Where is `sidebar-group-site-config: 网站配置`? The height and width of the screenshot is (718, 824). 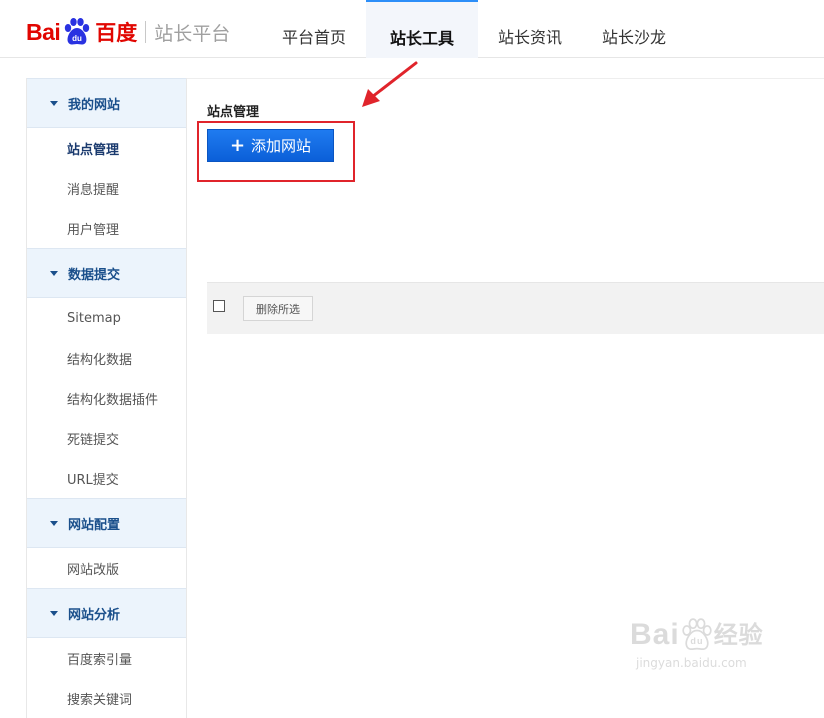 sidebar-group-site-config: 网站配置 is located at coordinates (106, 523).